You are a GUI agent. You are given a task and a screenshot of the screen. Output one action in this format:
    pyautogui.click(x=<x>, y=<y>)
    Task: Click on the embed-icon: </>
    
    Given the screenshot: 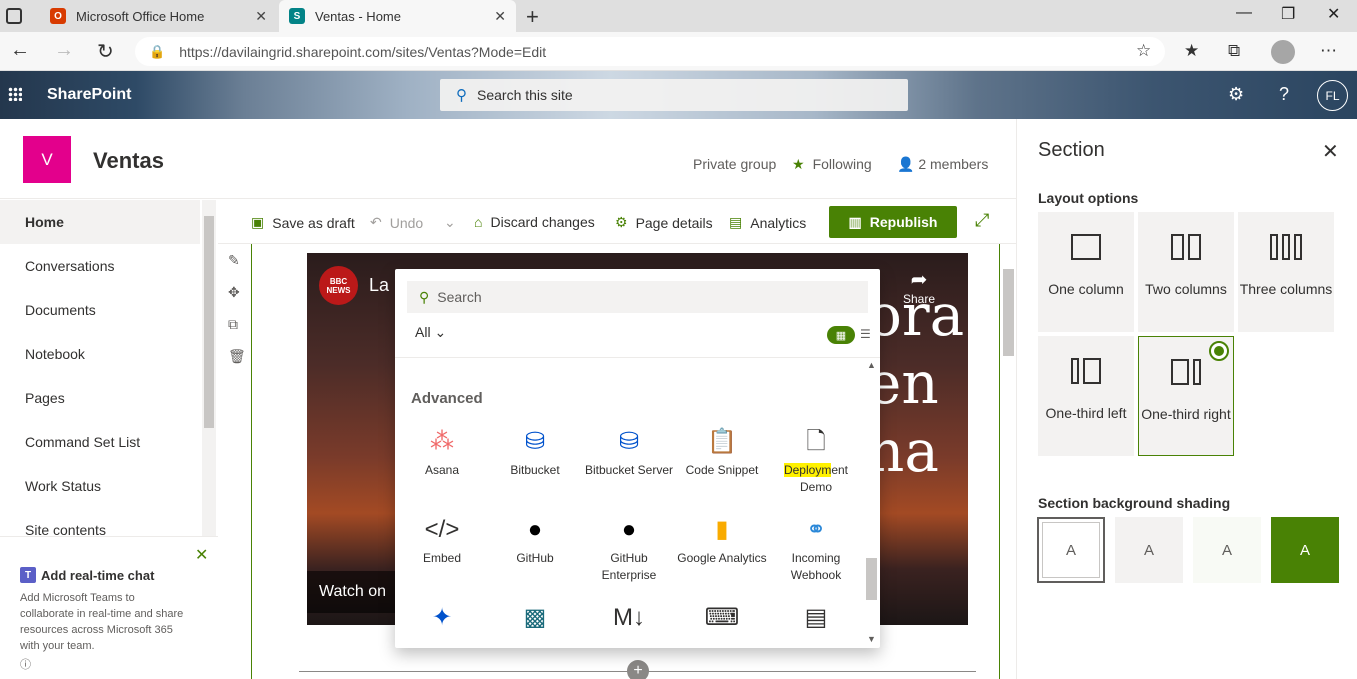 What is the action you would take?
    pyautogui.click(x=442, y=529)
    